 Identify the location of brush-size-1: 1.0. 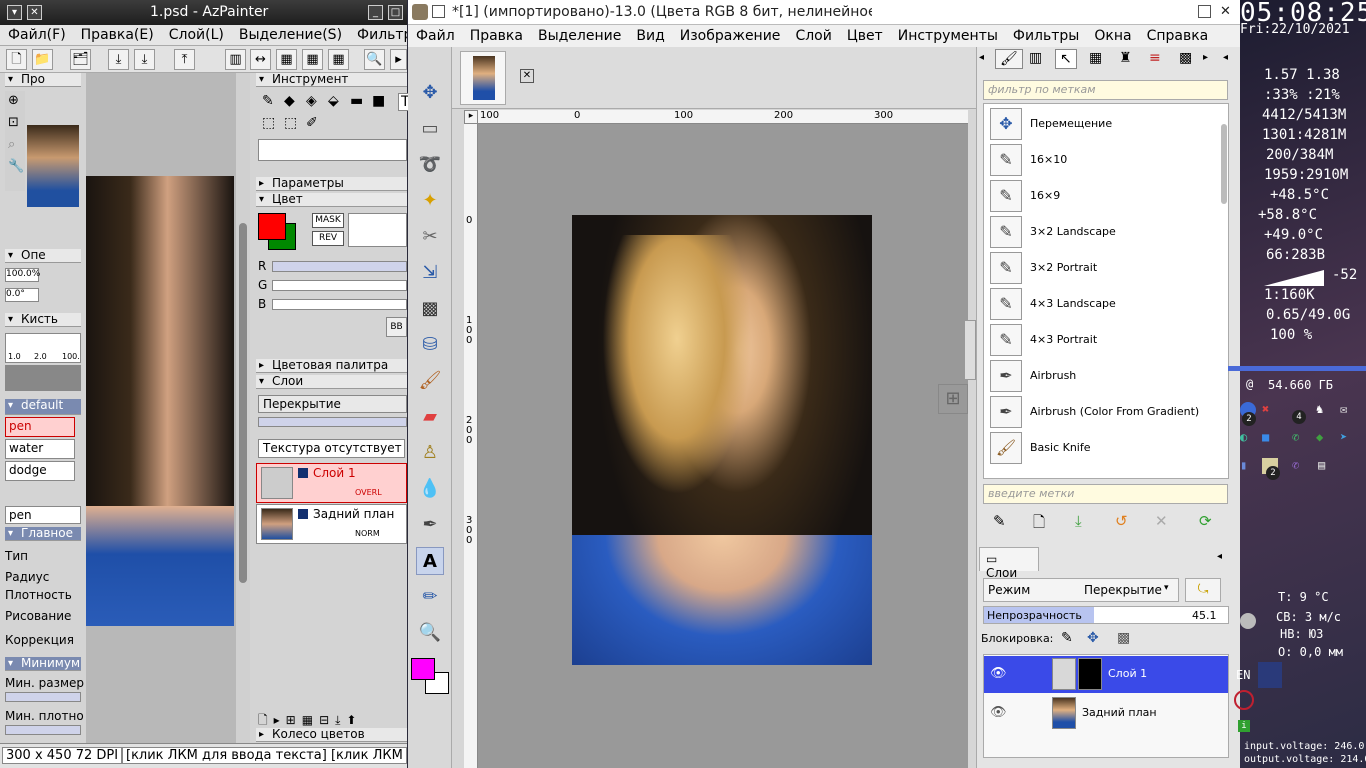
(14, 356).